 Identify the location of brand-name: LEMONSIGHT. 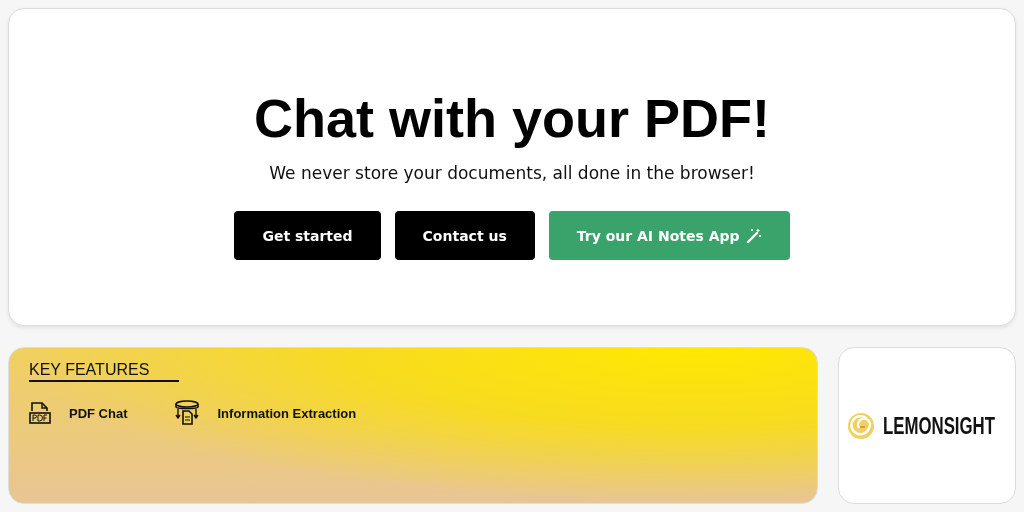
(939, 425).